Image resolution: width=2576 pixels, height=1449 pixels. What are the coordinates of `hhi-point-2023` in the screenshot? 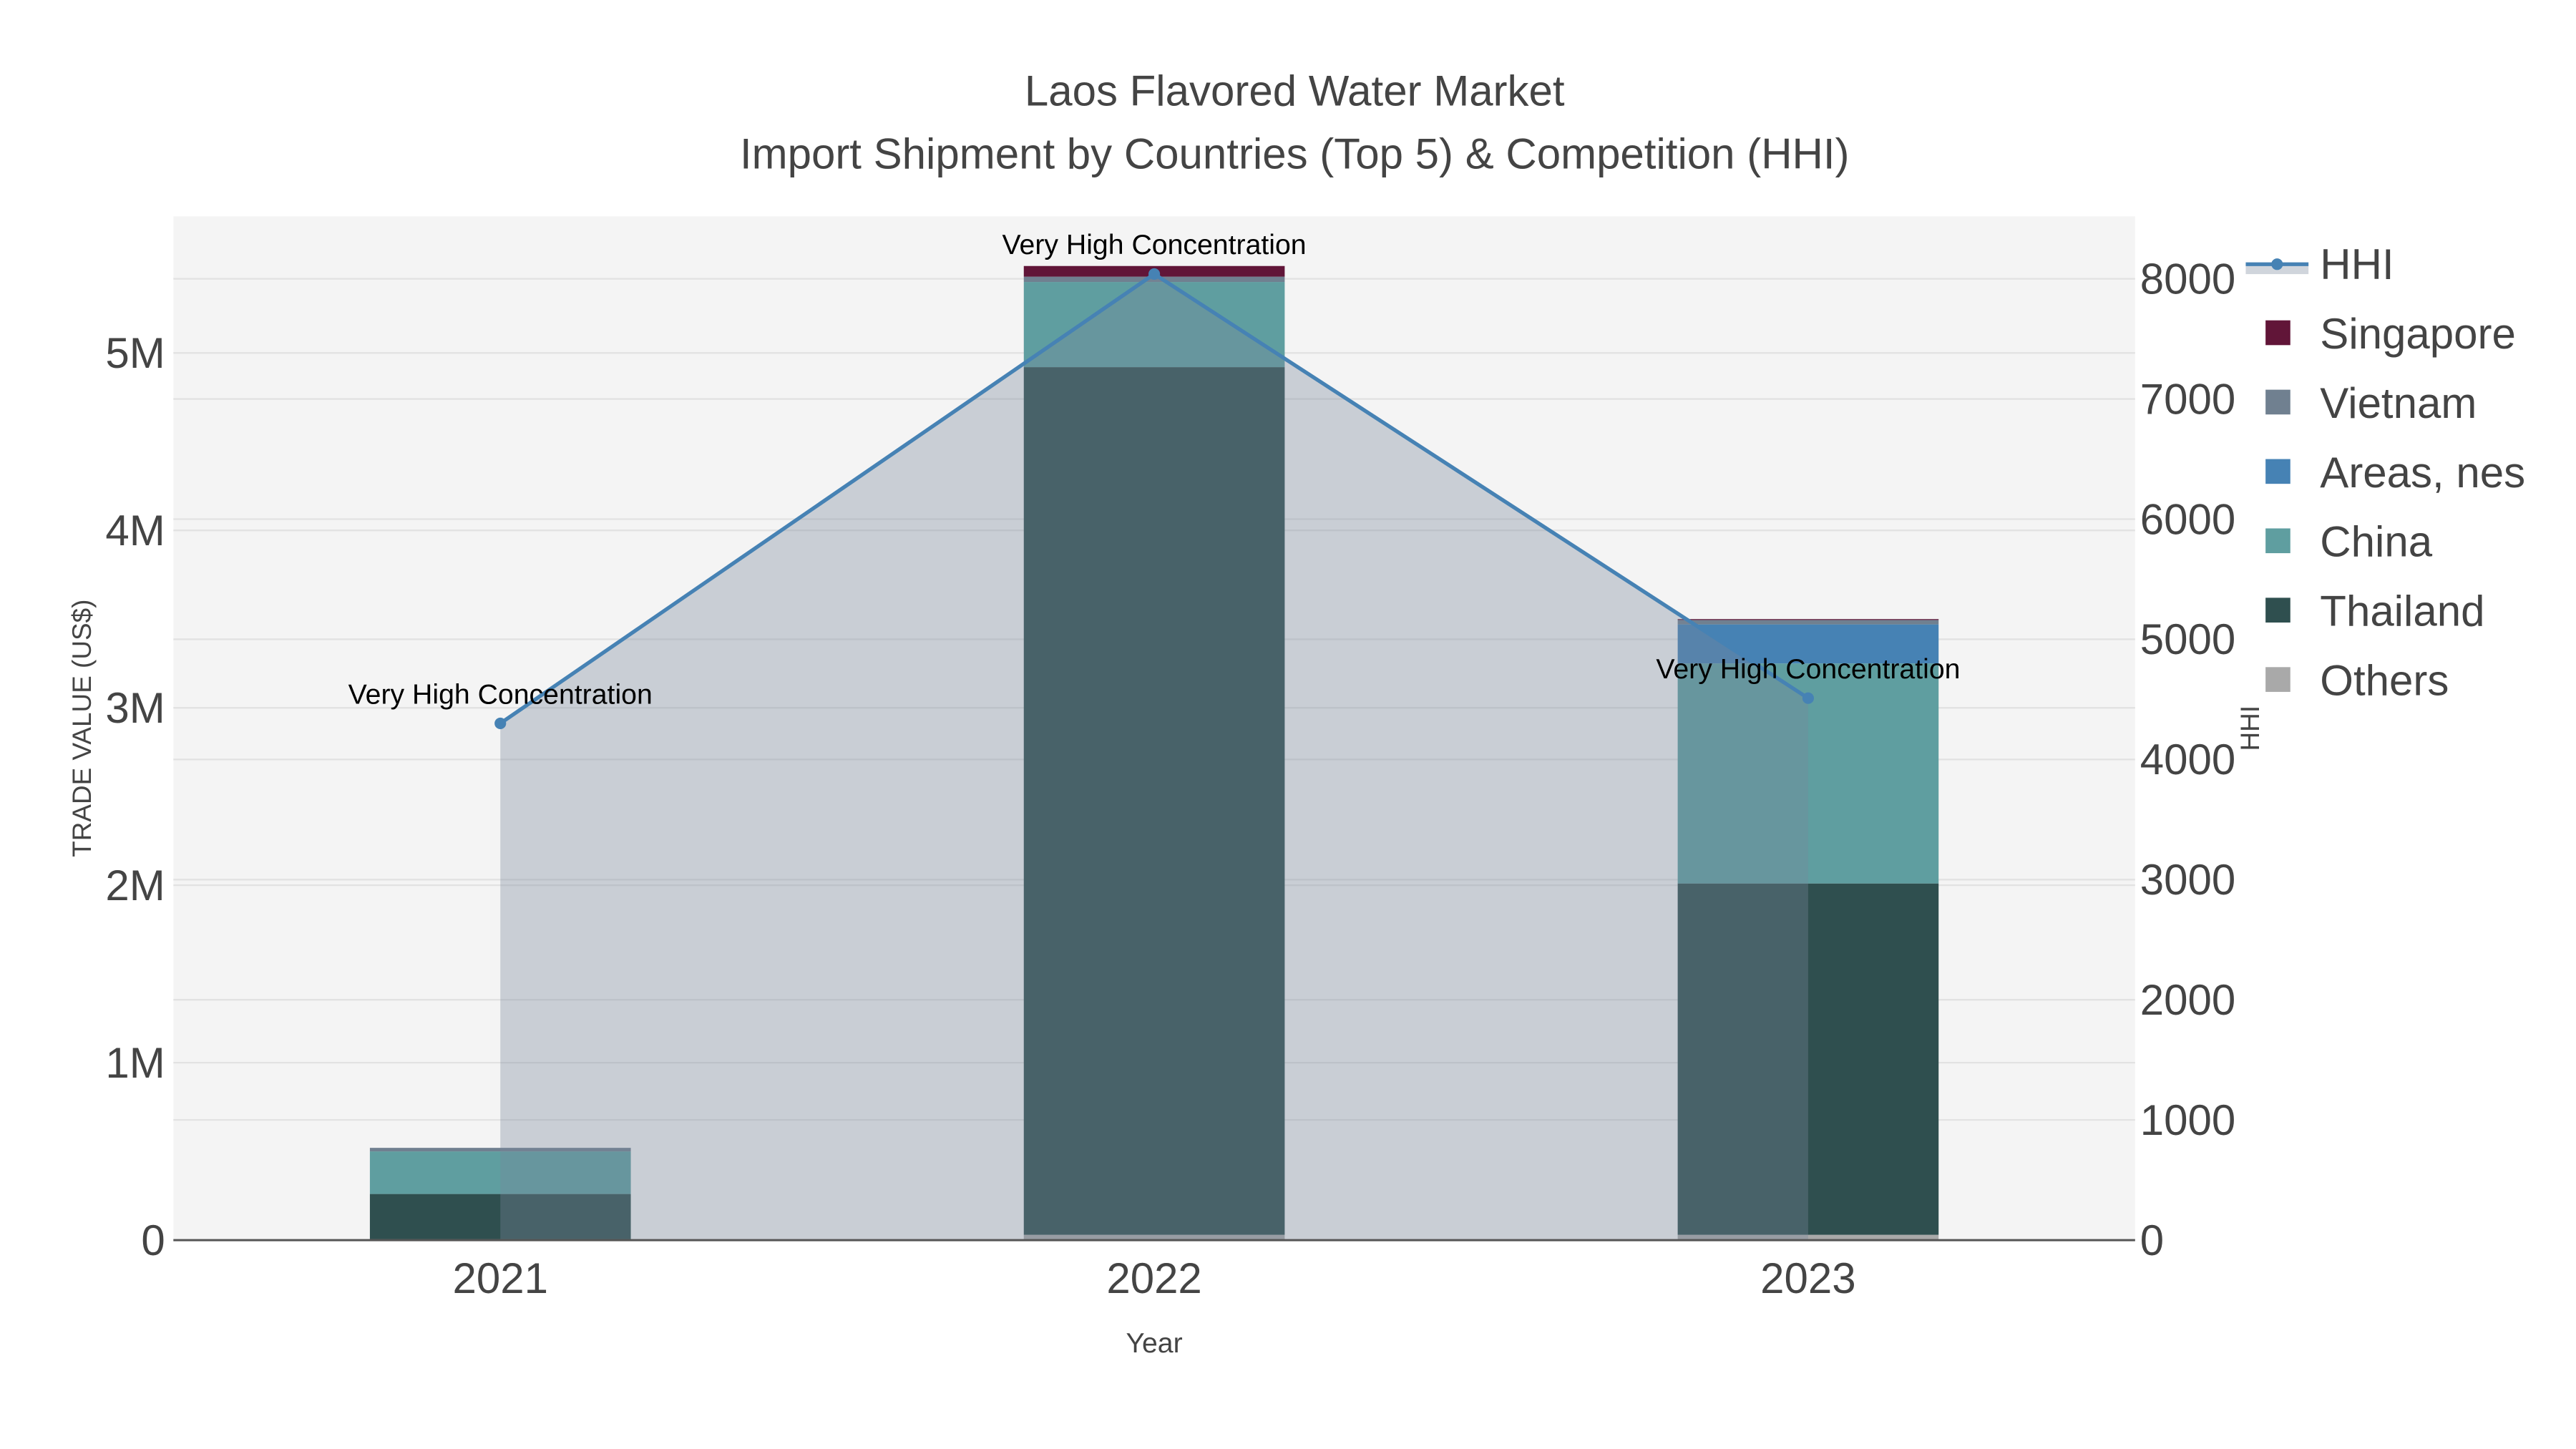 It's located at (1808, 698).